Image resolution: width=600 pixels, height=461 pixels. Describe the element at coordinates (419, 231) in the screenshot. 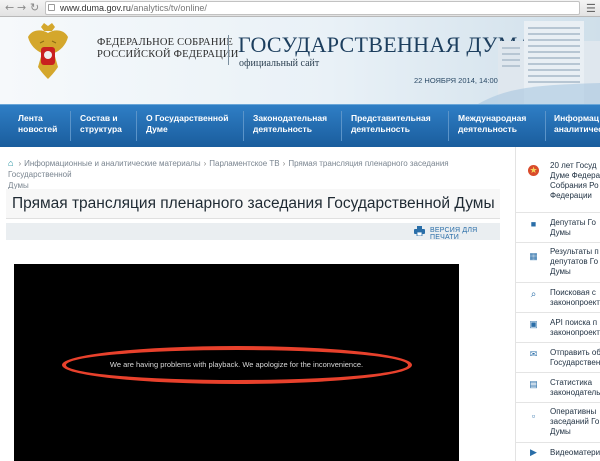

I see `printer-icon` at that location.